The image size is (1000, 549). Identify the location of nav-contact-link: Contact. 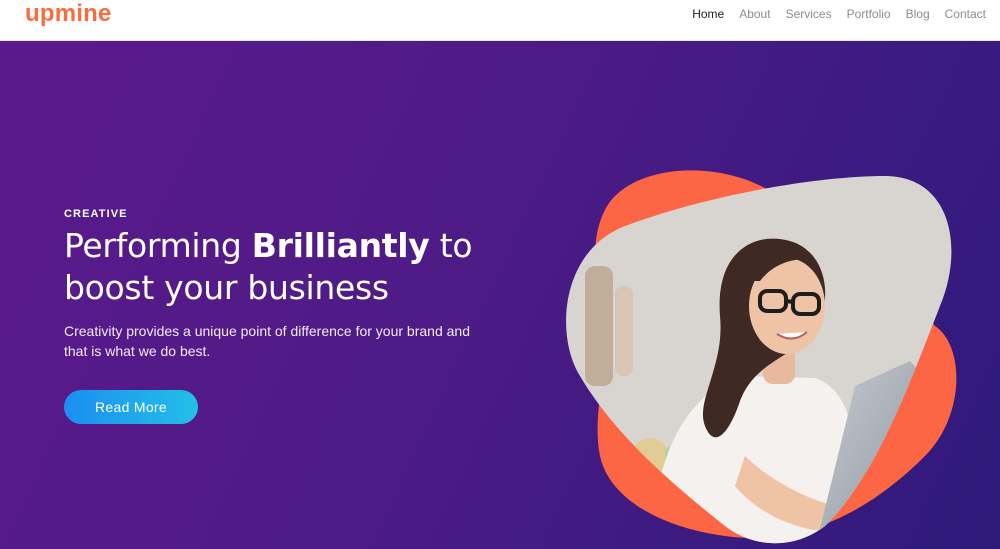
(965, 14).